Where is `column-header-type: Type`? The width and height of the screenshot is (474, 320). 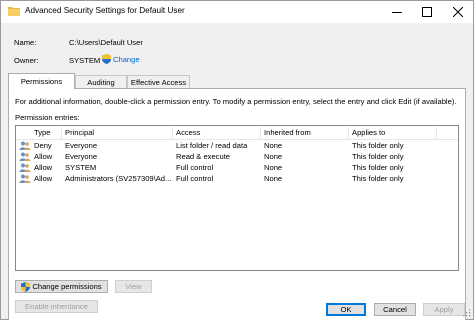 column-header-type: Type is located at coordinates (40, 133).